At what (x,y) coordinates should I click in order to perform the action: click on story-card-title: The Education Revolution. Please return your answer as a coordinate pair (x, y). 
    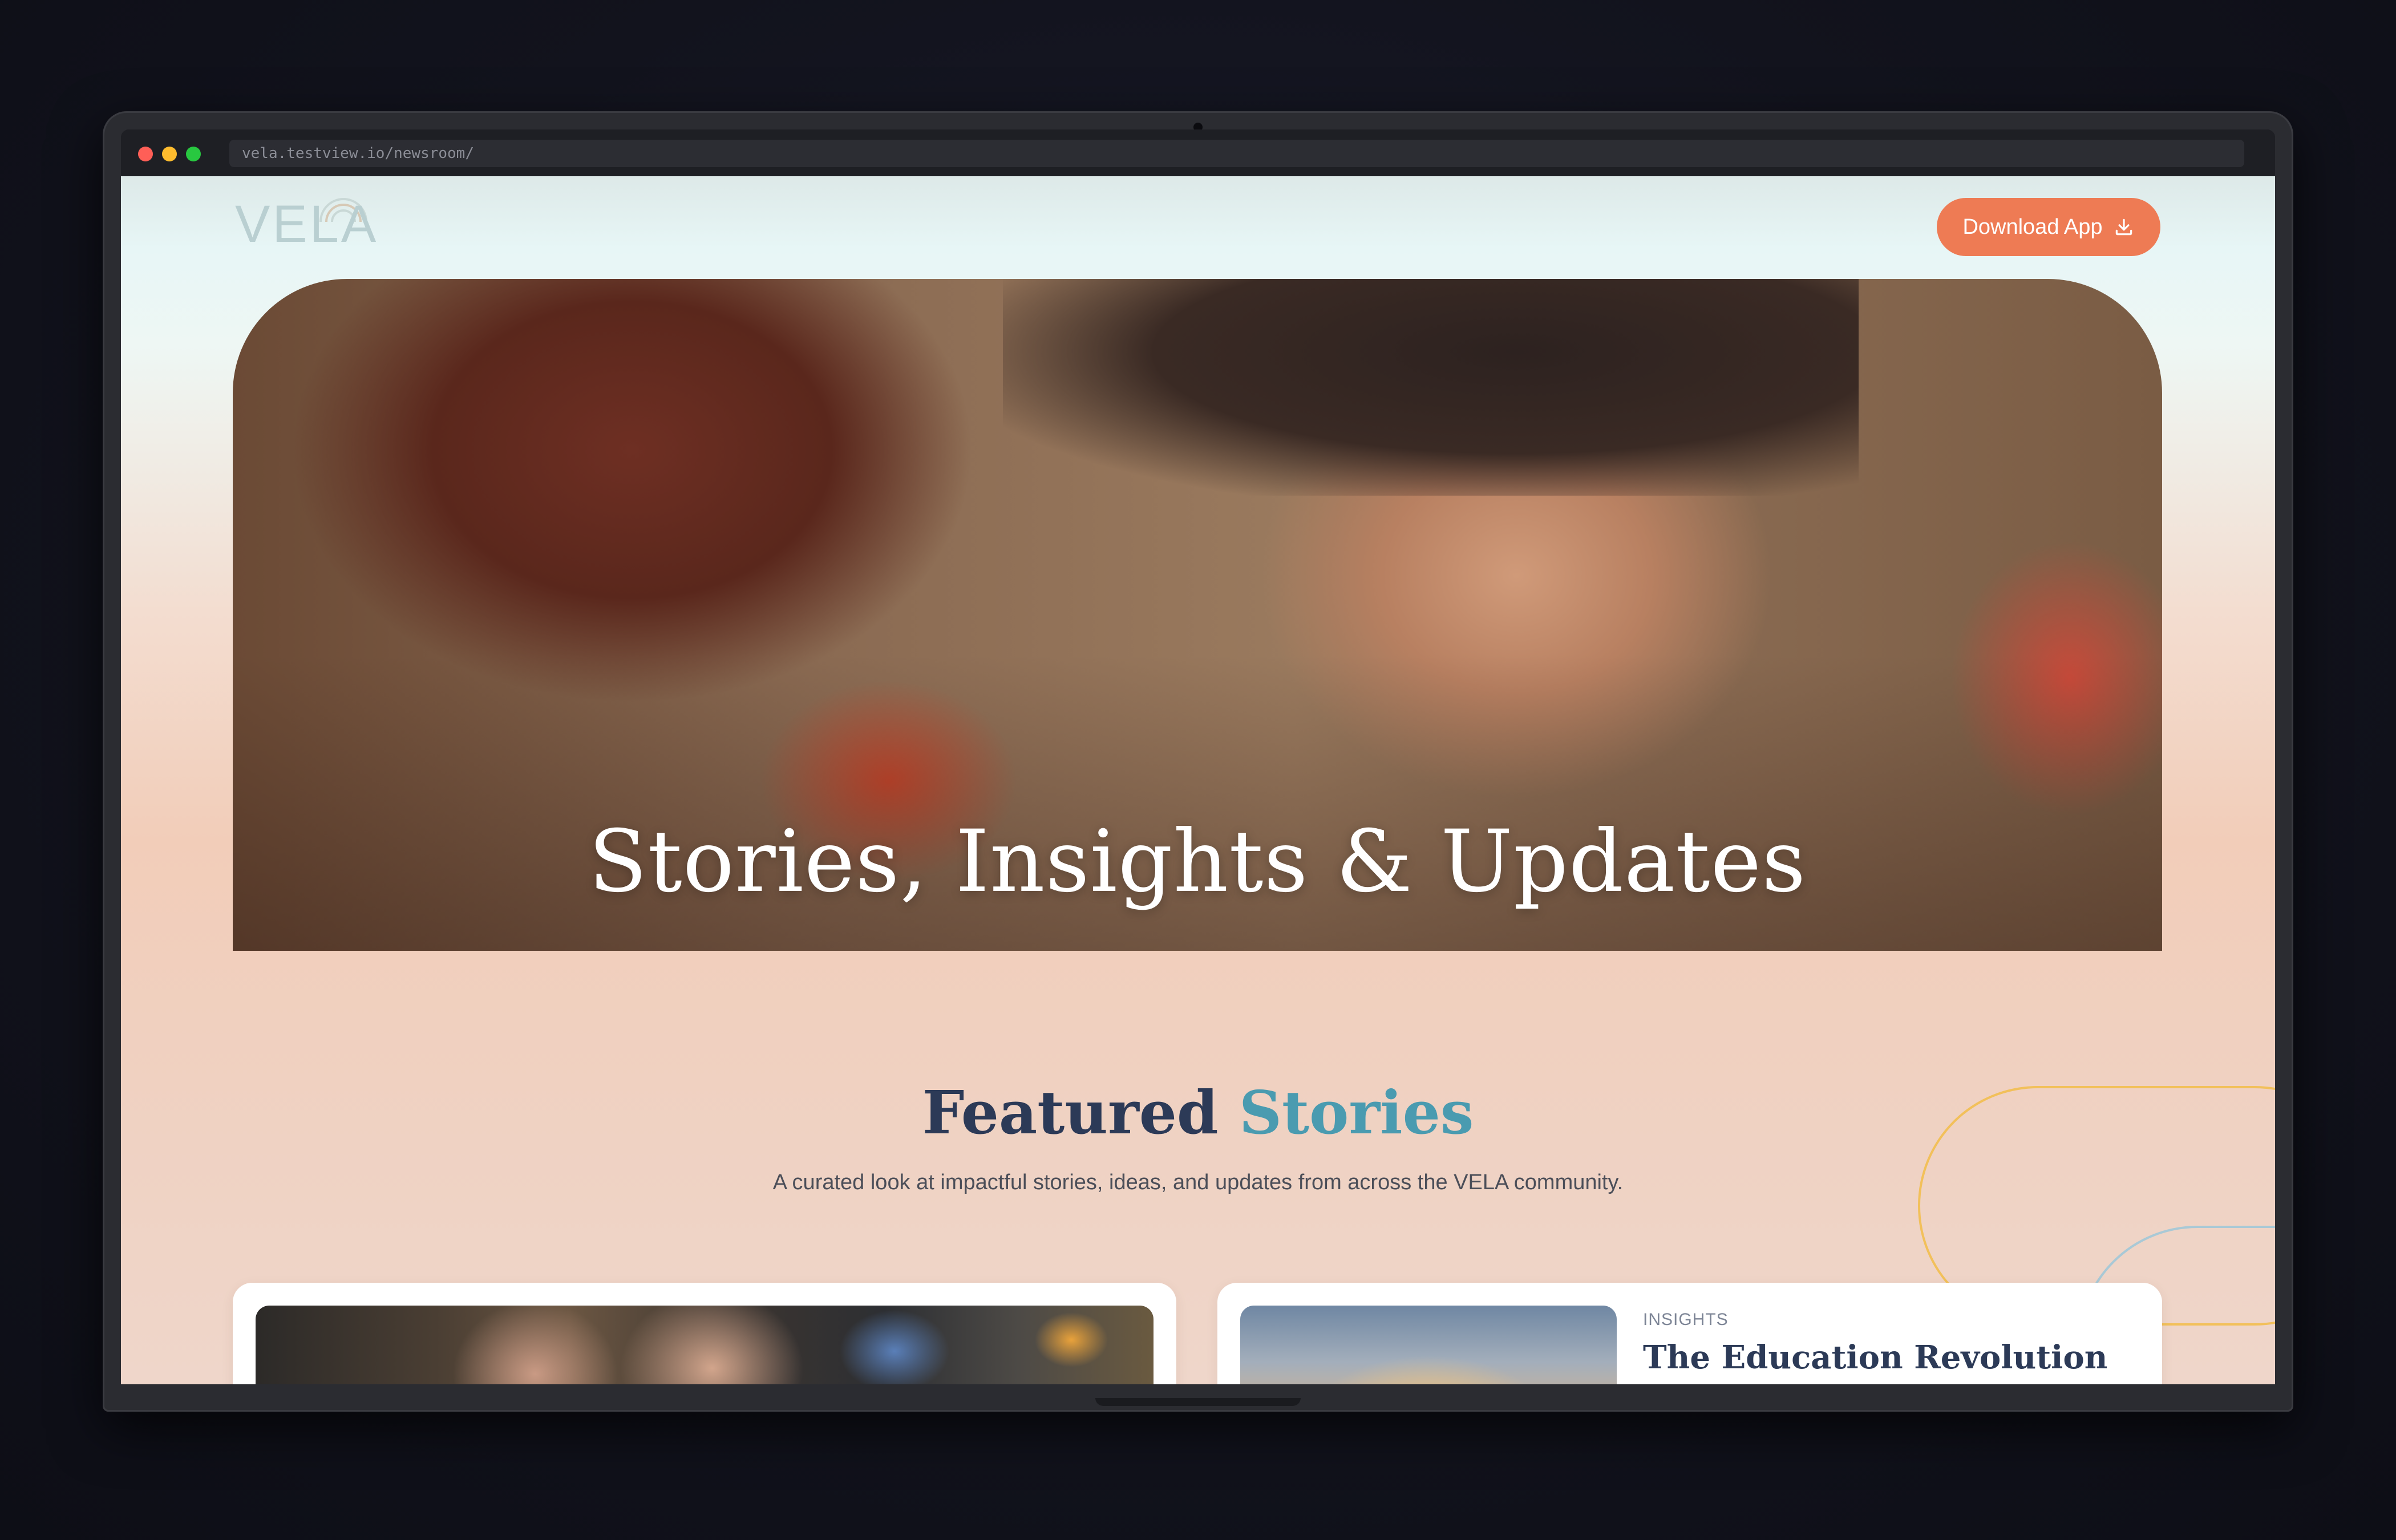
    Looking at the image, I should click on (1875, 1358).